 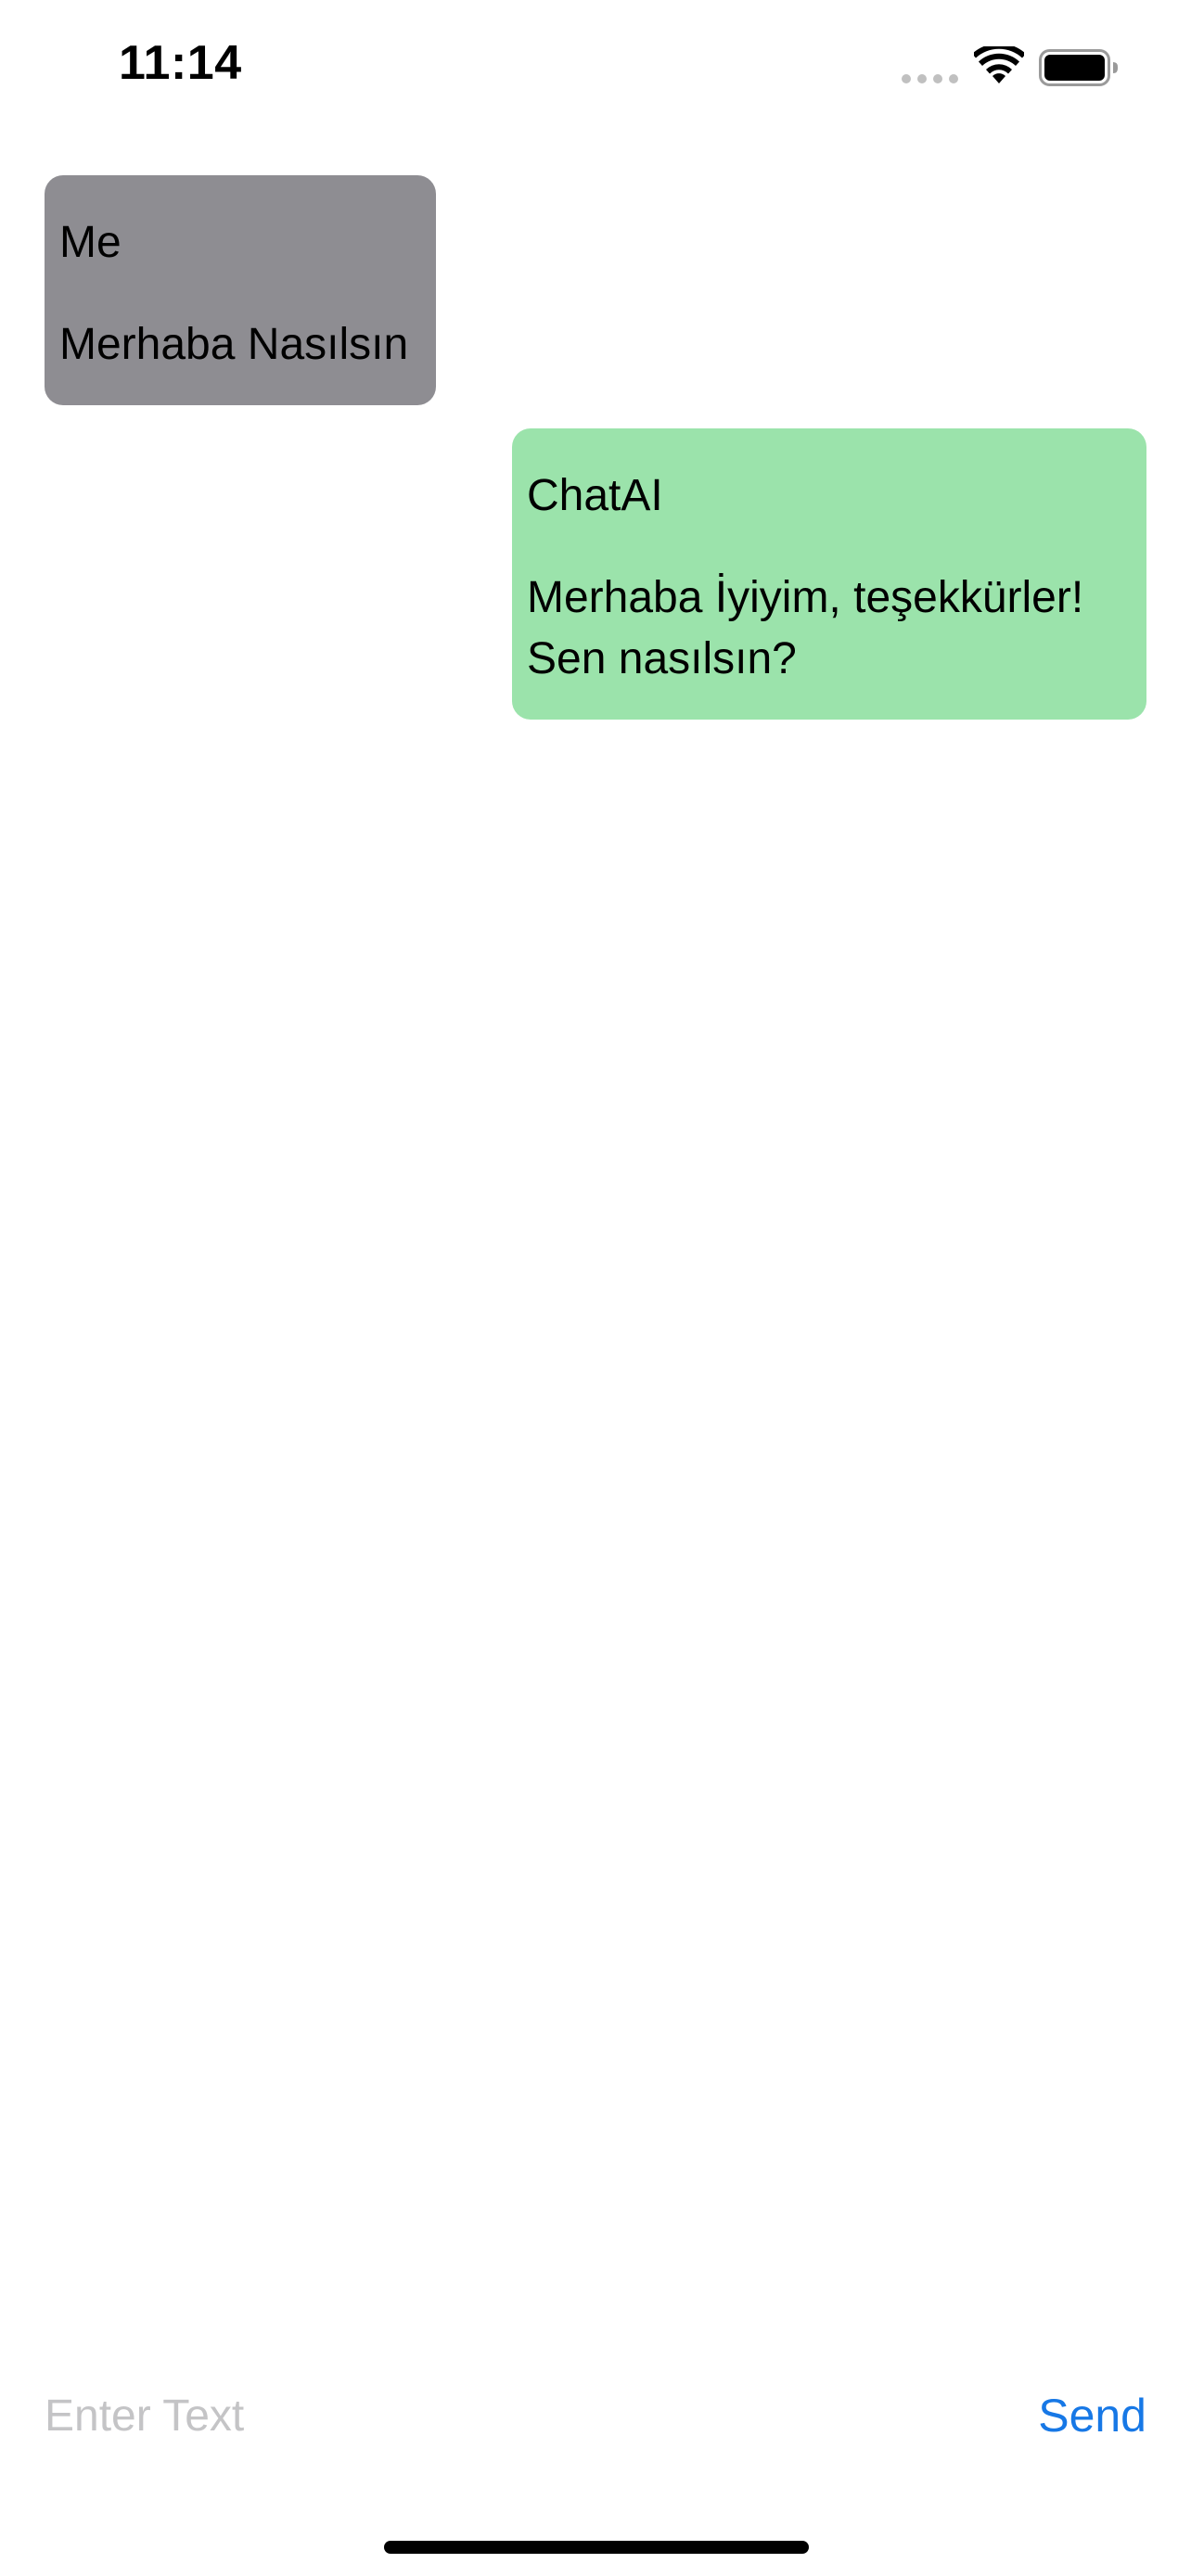 I want to click on status-bar: 11:14, so click(x=595, y=69).